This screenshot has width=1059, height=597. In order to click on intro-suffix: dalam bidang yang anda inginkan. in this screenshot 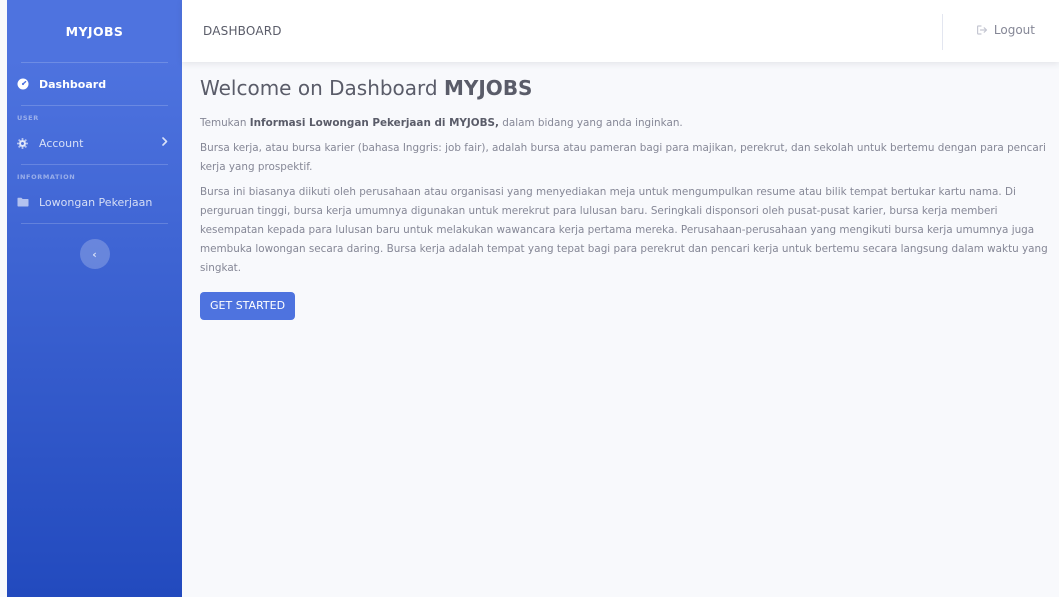, I will do `click(590, 123)`.